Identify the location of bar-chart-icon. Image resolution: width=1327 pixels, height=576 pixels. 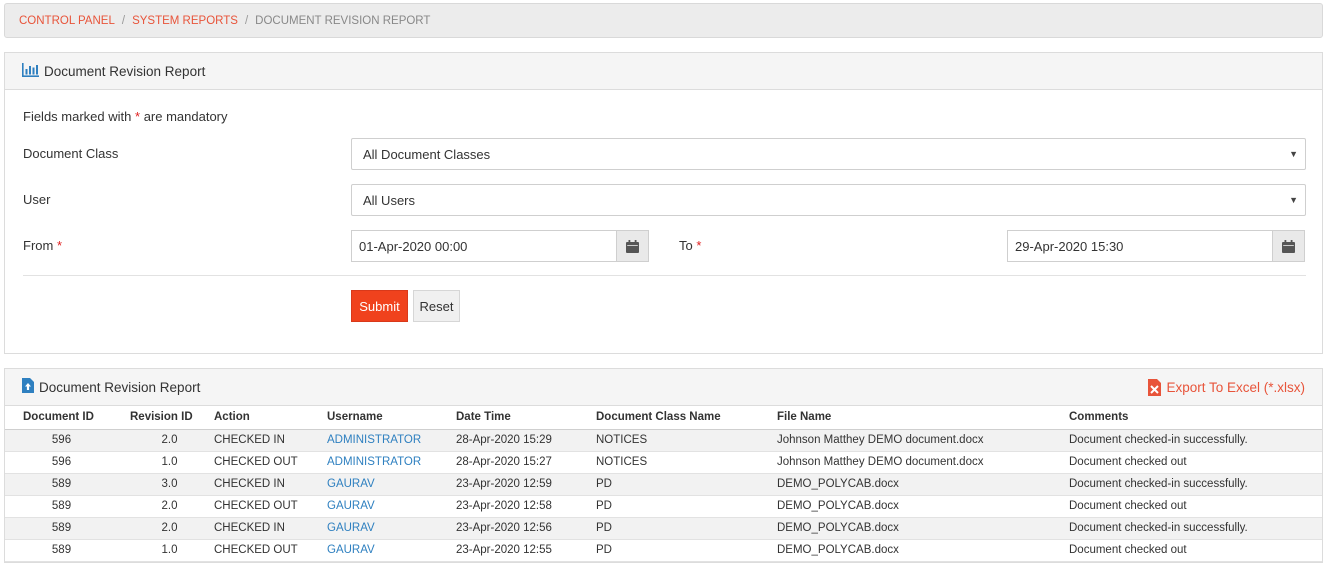
(30, 71).